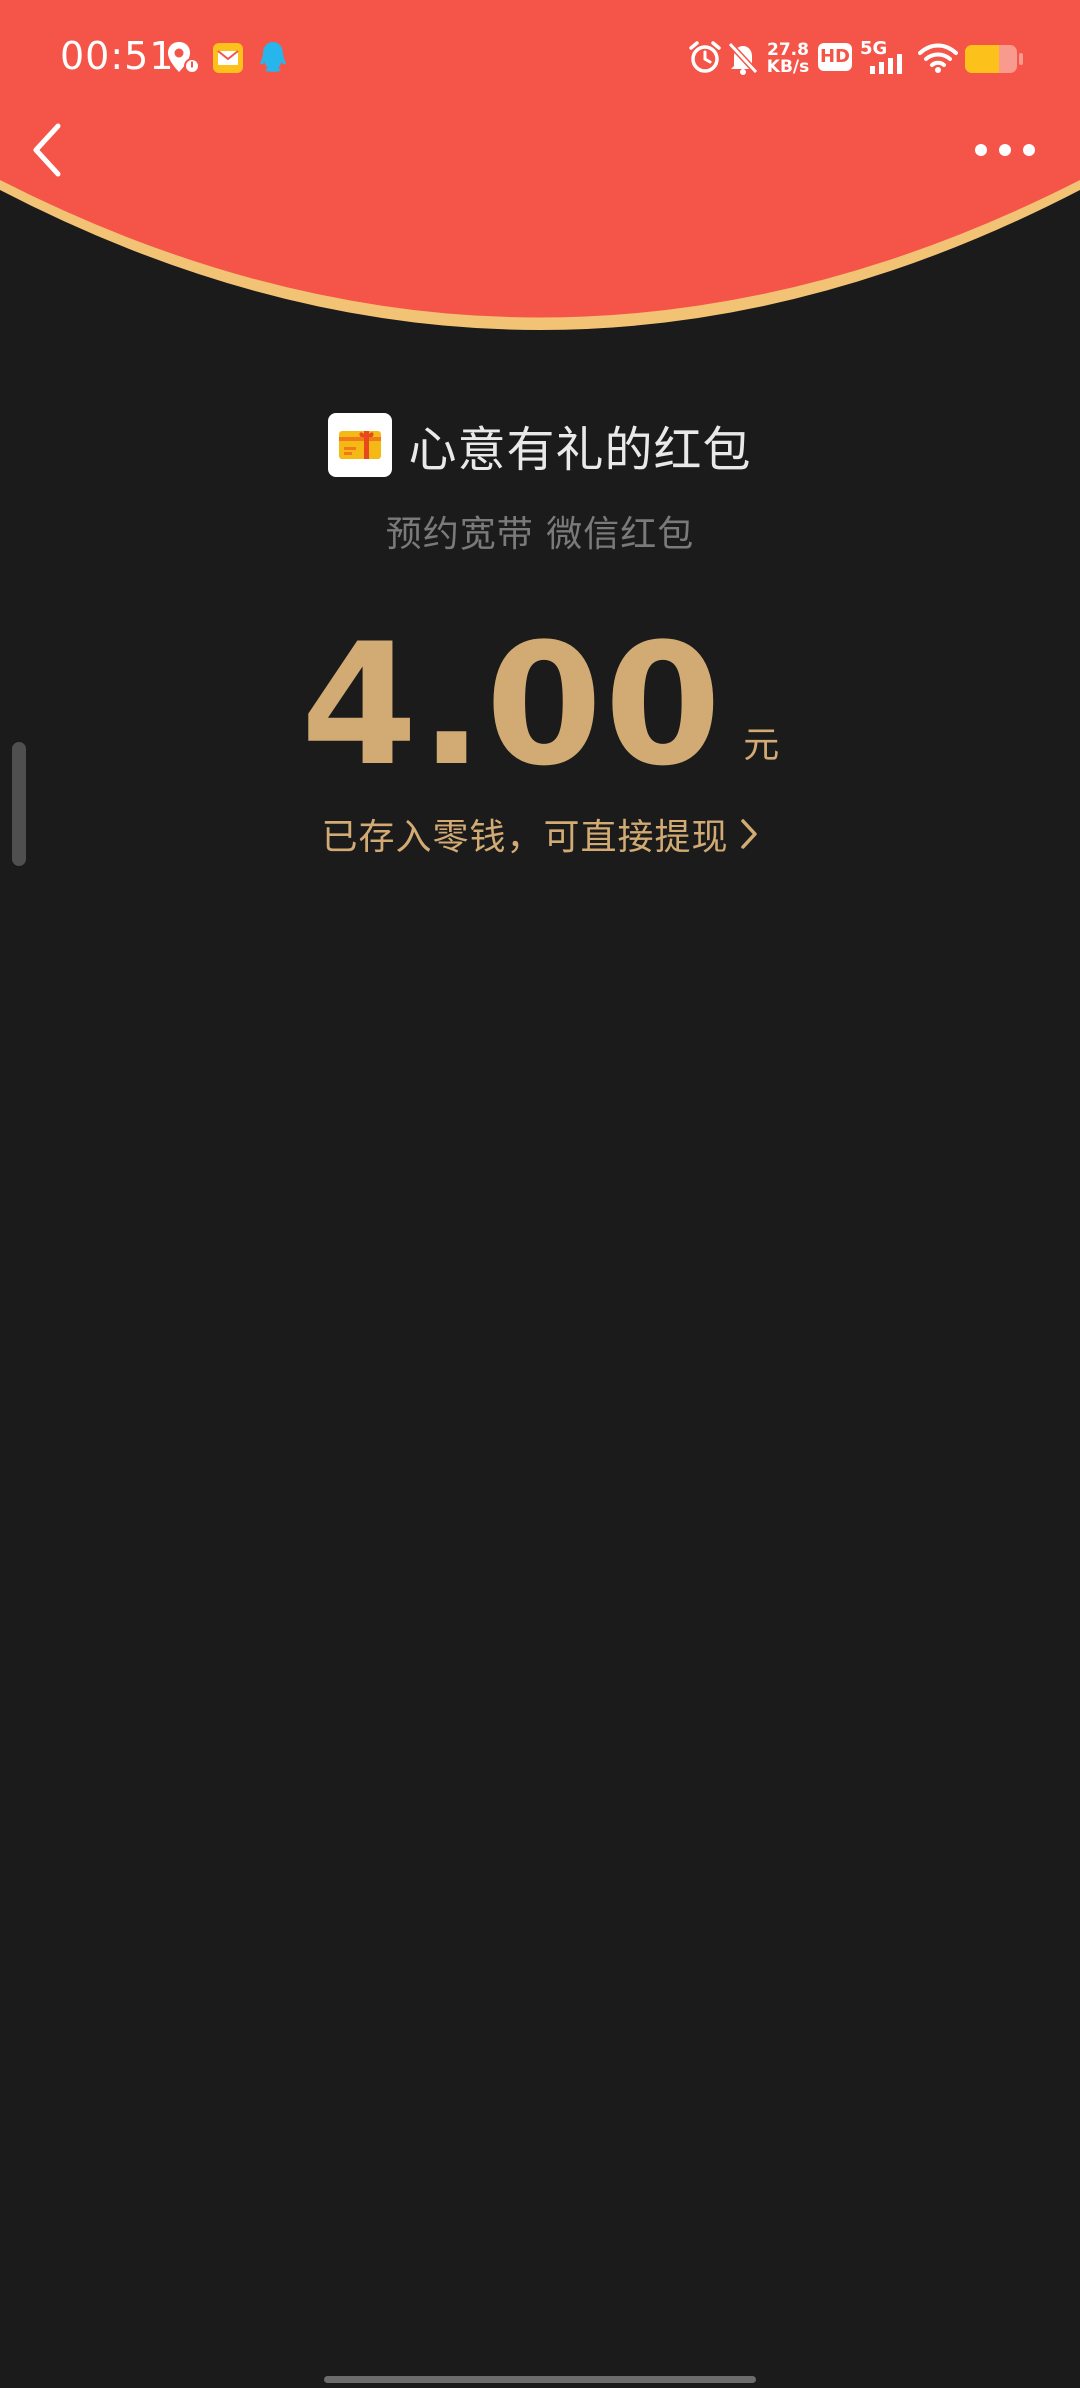 Image resolution: width=1080 pixels, height=2388 pixels. I want to click on saved-to-balance-link: 已存入零钱，可直接提现, so click(540, 834).